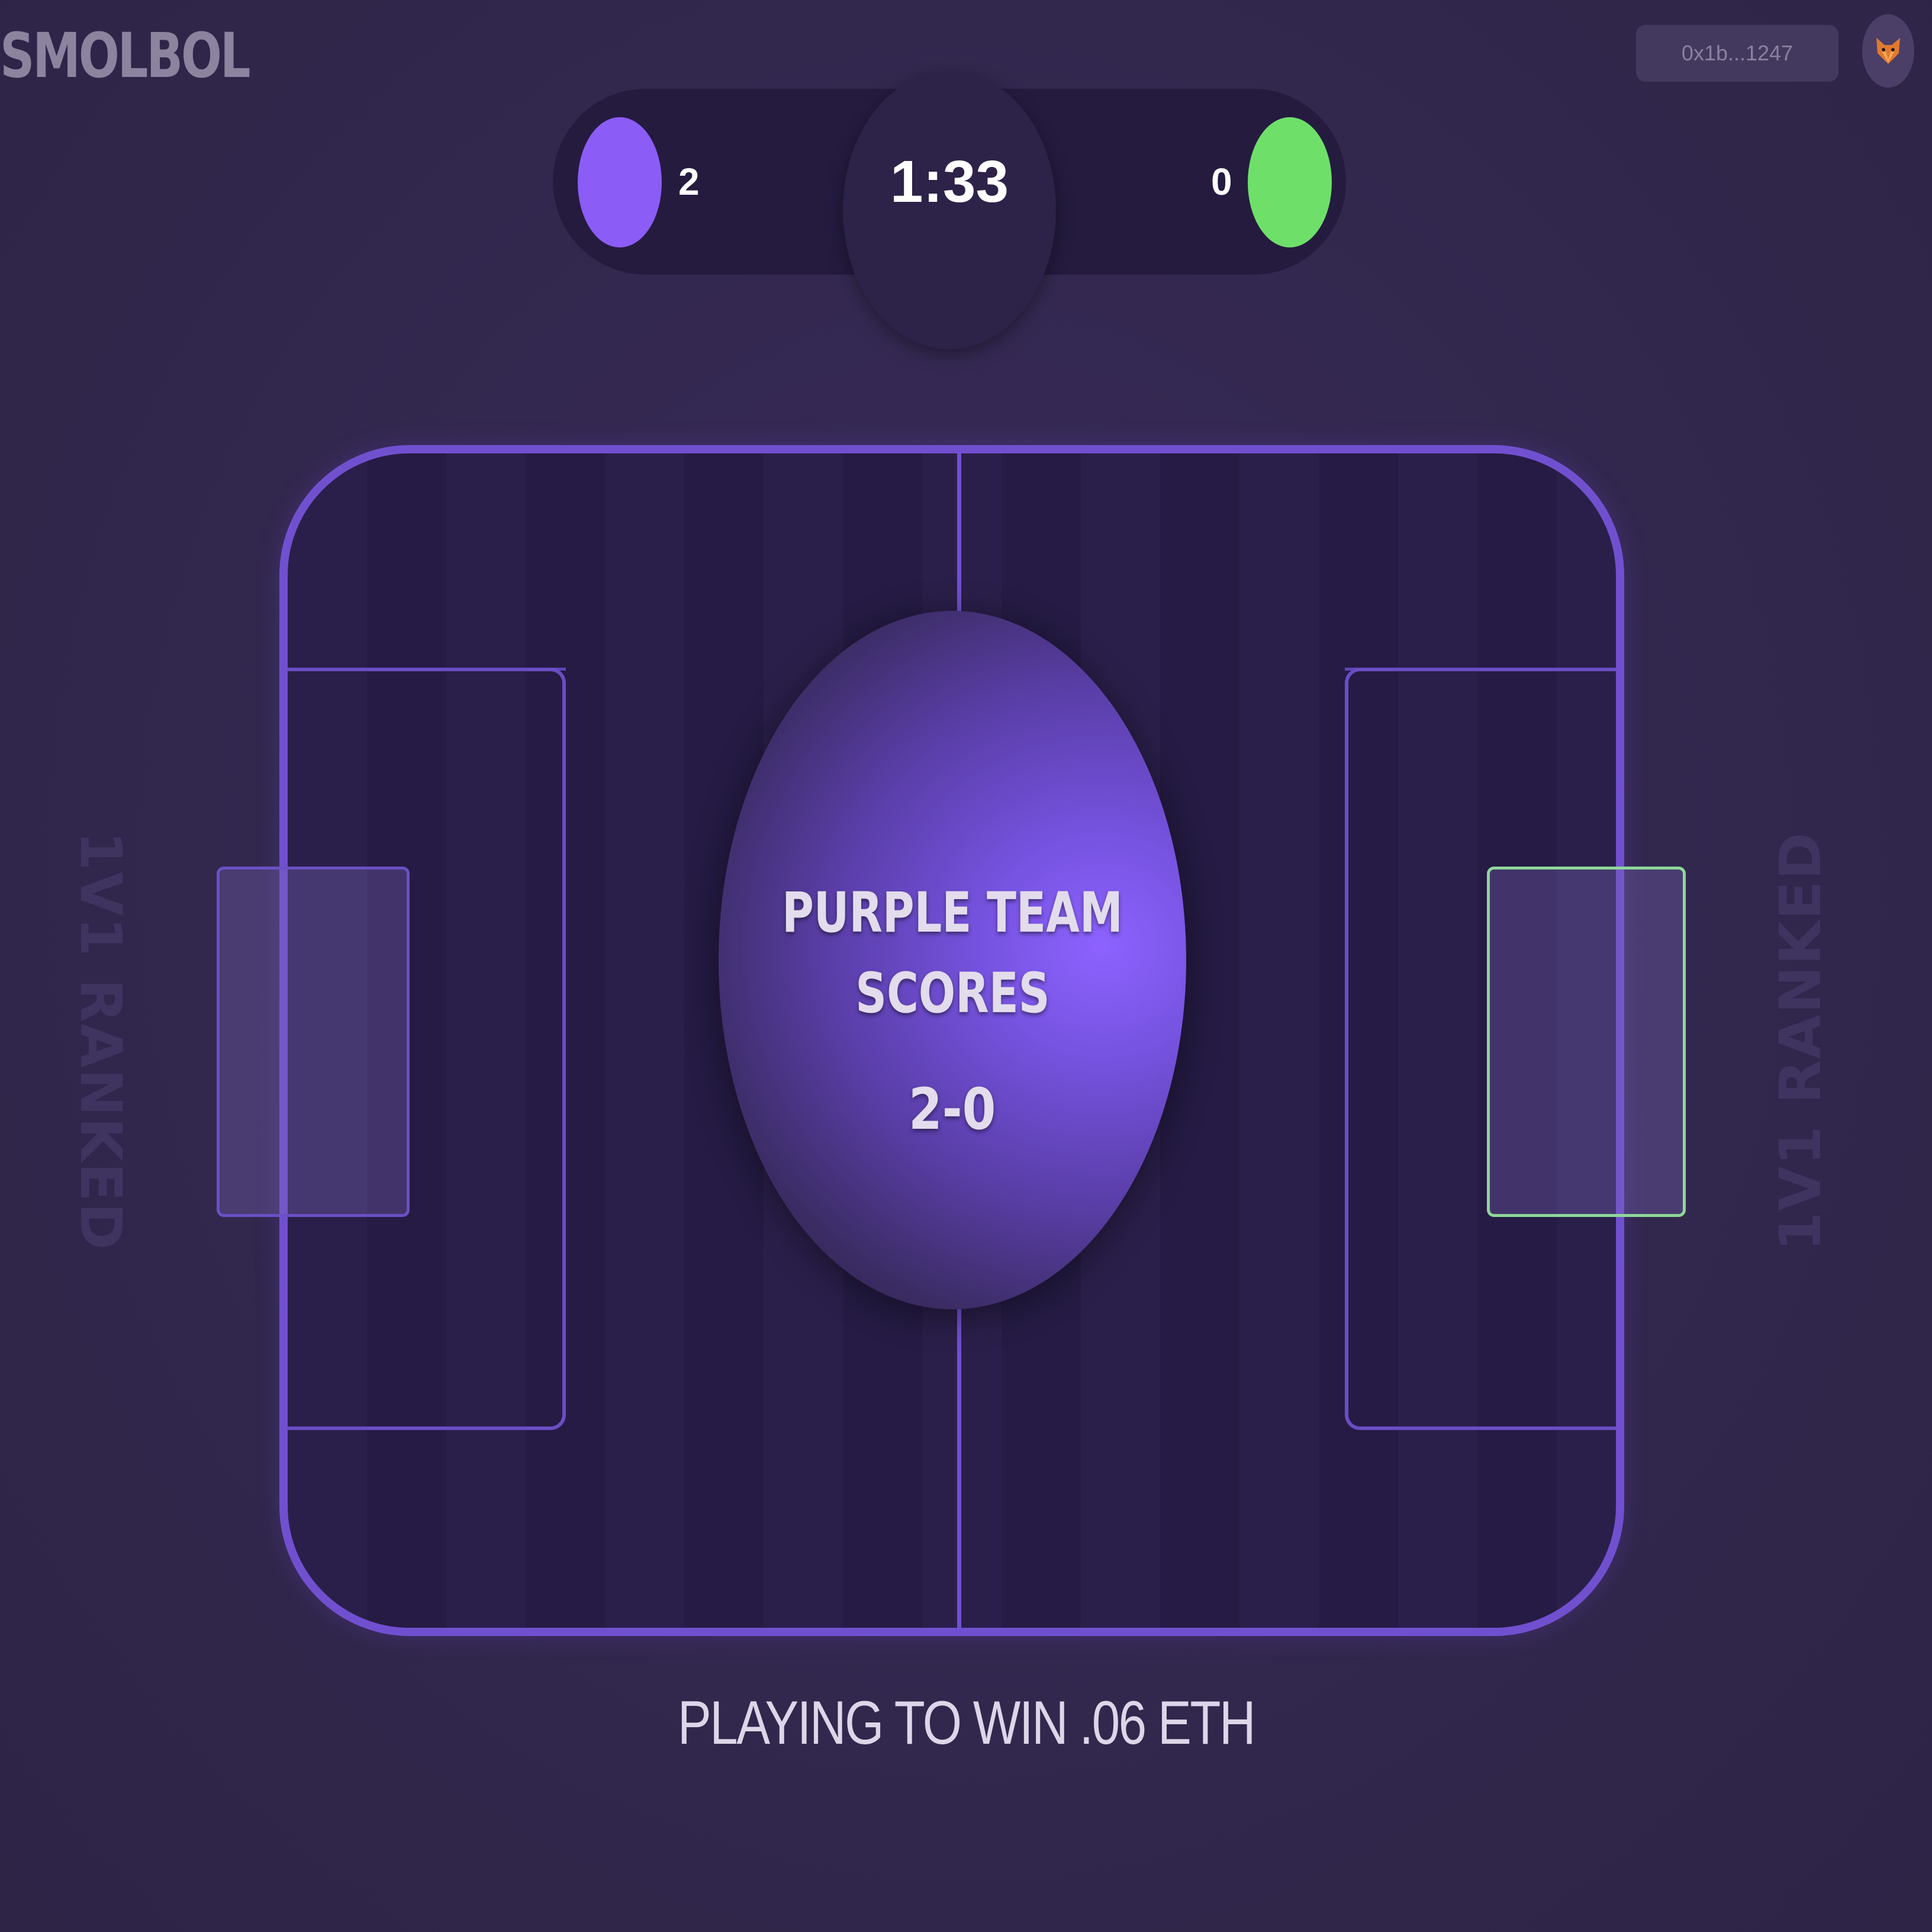 Image resolution: width=1932 pixels, height=1932 pixels. Describe the element at coordinates (125, 56) in the screenshot. I see `app-logo: SMOLBOL` at that location.